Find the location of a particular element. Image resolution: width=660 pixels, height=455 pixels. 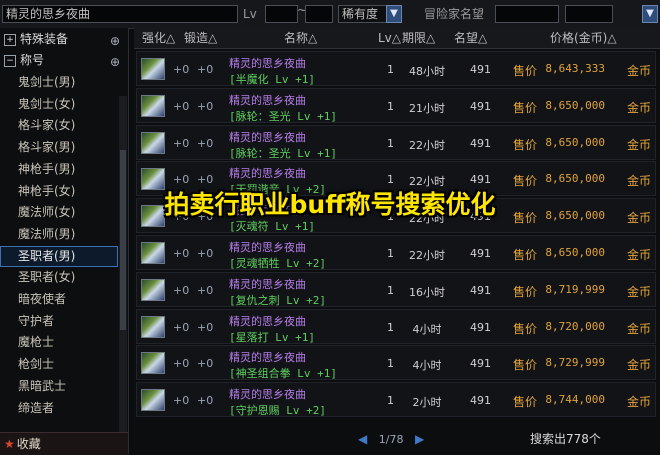

sidebar-item: 格斗家(男) is located at coordinates (59, 147).